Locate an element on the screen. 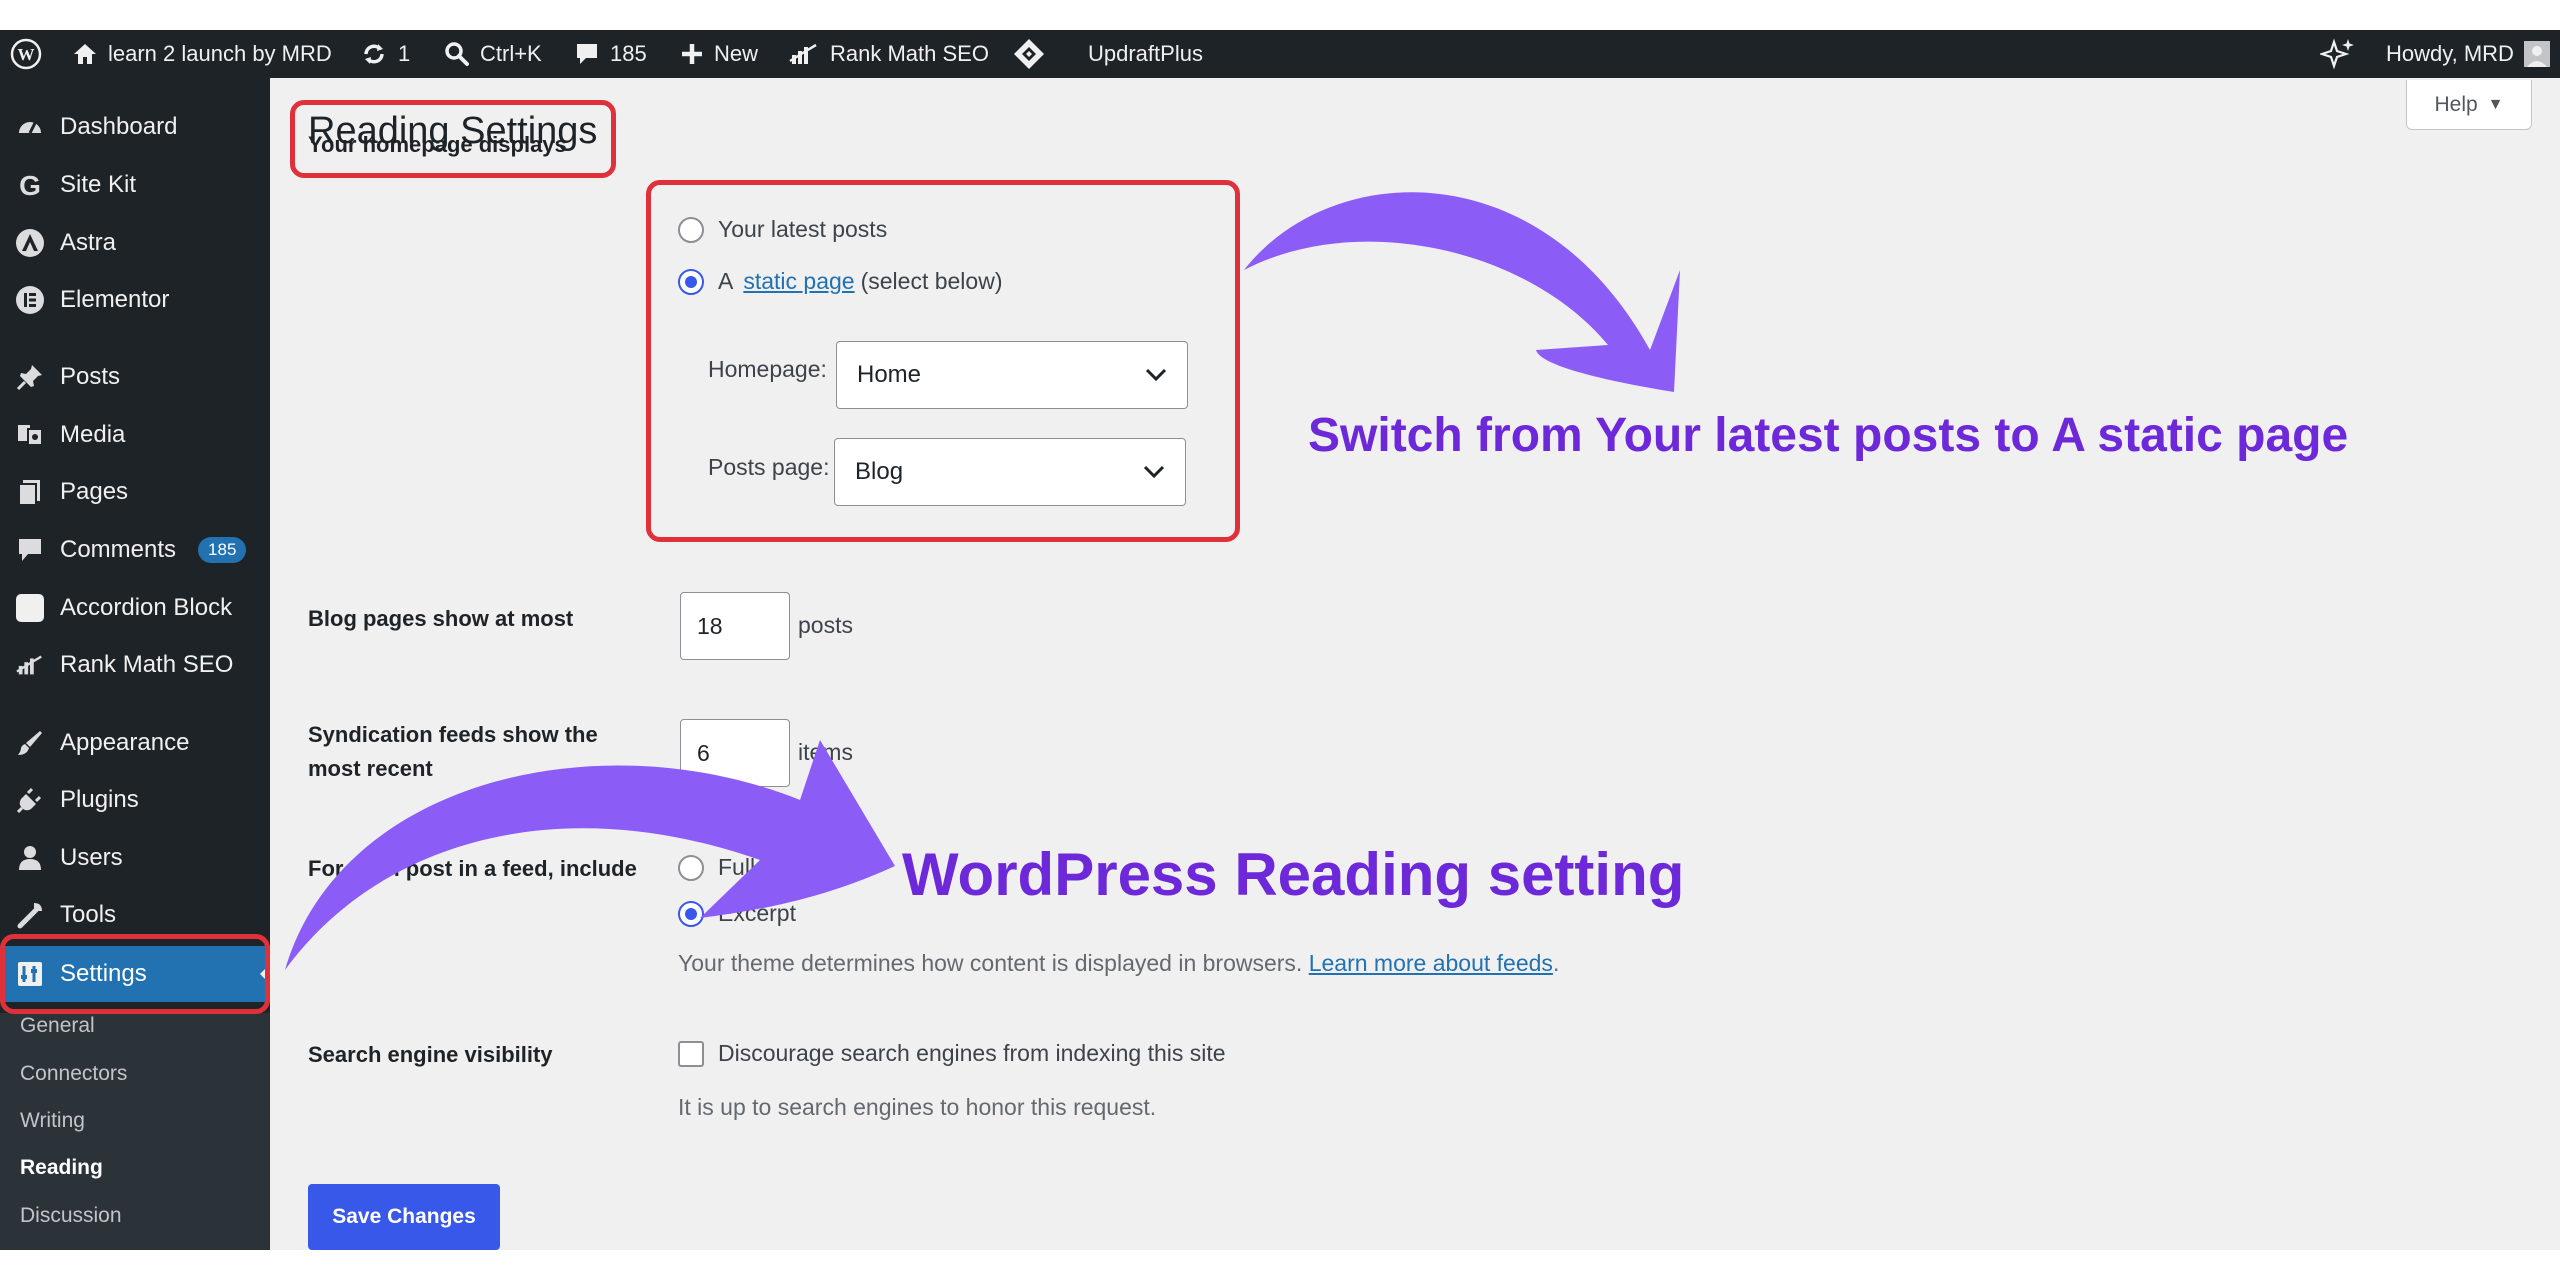 The image size is (2560, 1280). wordpress-logo-icon: W is located at coordinates (26, 54).